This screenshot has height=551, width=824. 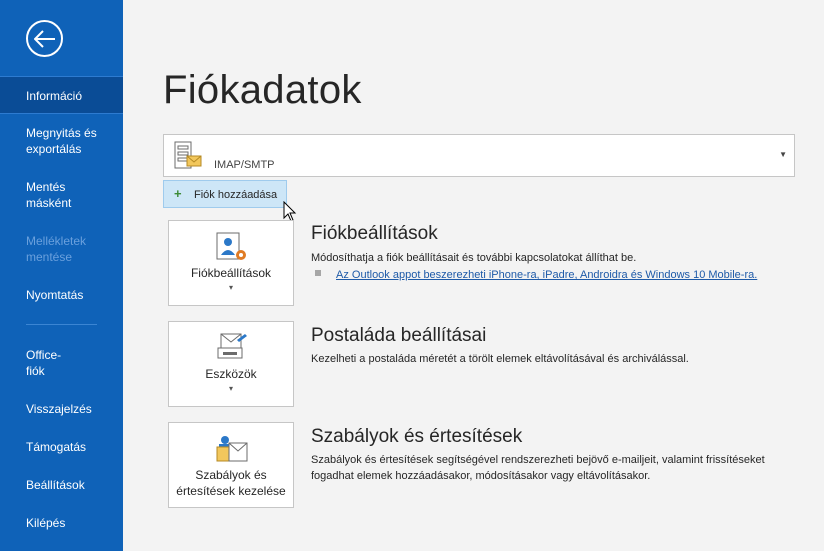 What do you see at coordinates (236, 195) in the screenshot?
I see `add-account-label: Fiók hozzáadása` at bounding box center [236, 195].